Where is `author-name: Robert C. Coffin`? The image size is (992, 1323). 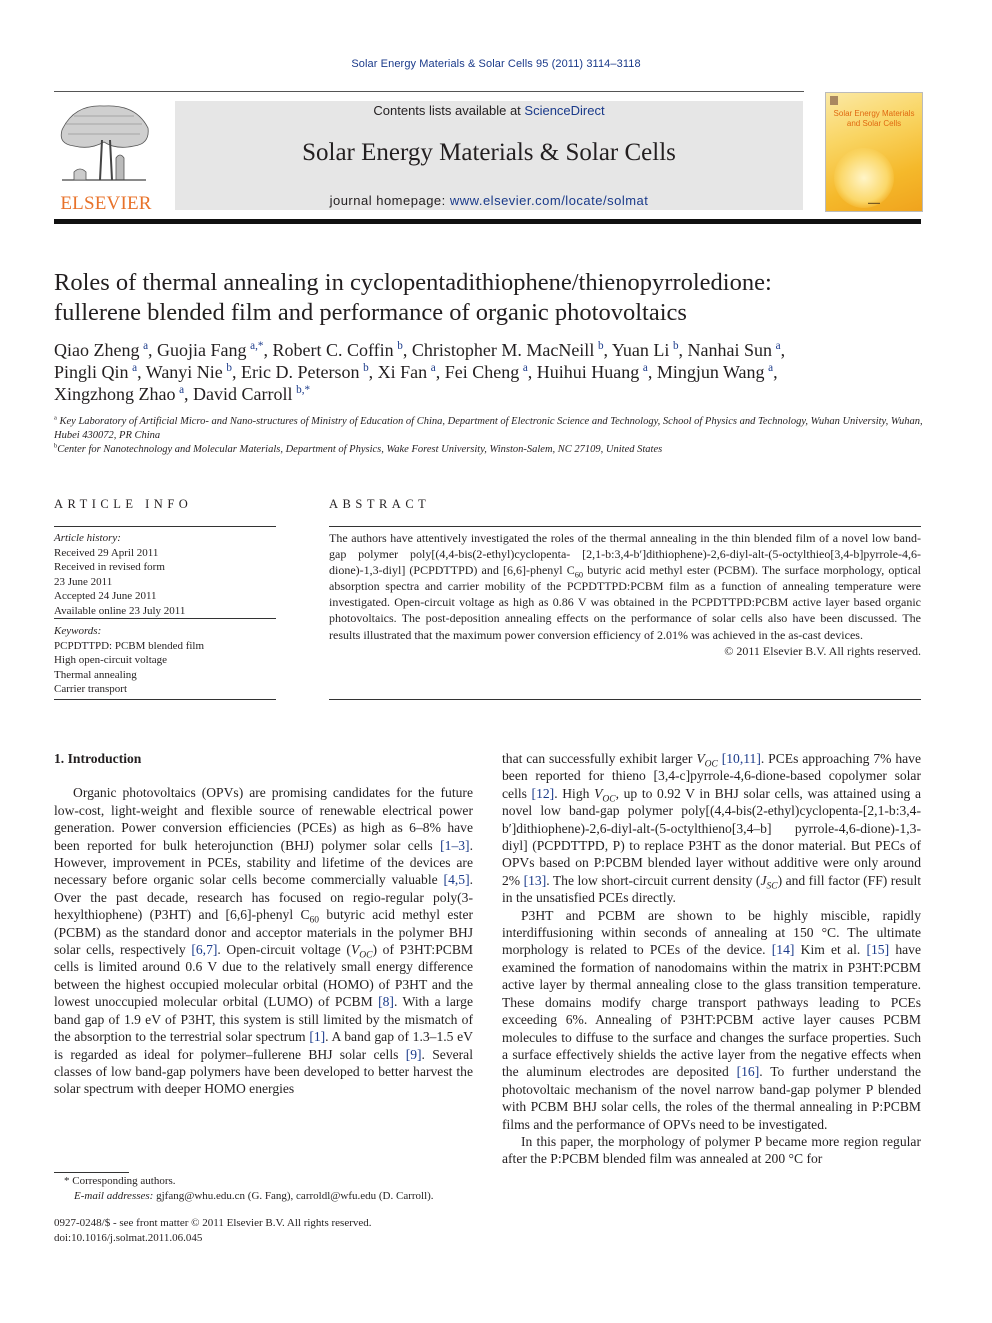 author-name: Robert C. Coffin is located at coordinates (332, 350).